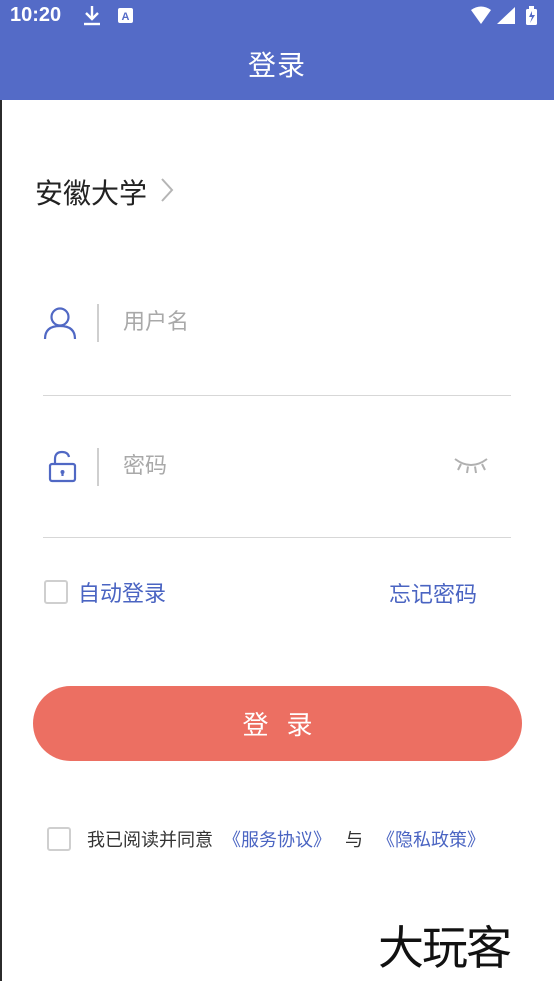 Image resolution: width=554 pixels, height=981 pixels. Describe the element at coordinates (277, 839) in the screenshot. I see `service-agreement-link: 《服务协议》` at that location.